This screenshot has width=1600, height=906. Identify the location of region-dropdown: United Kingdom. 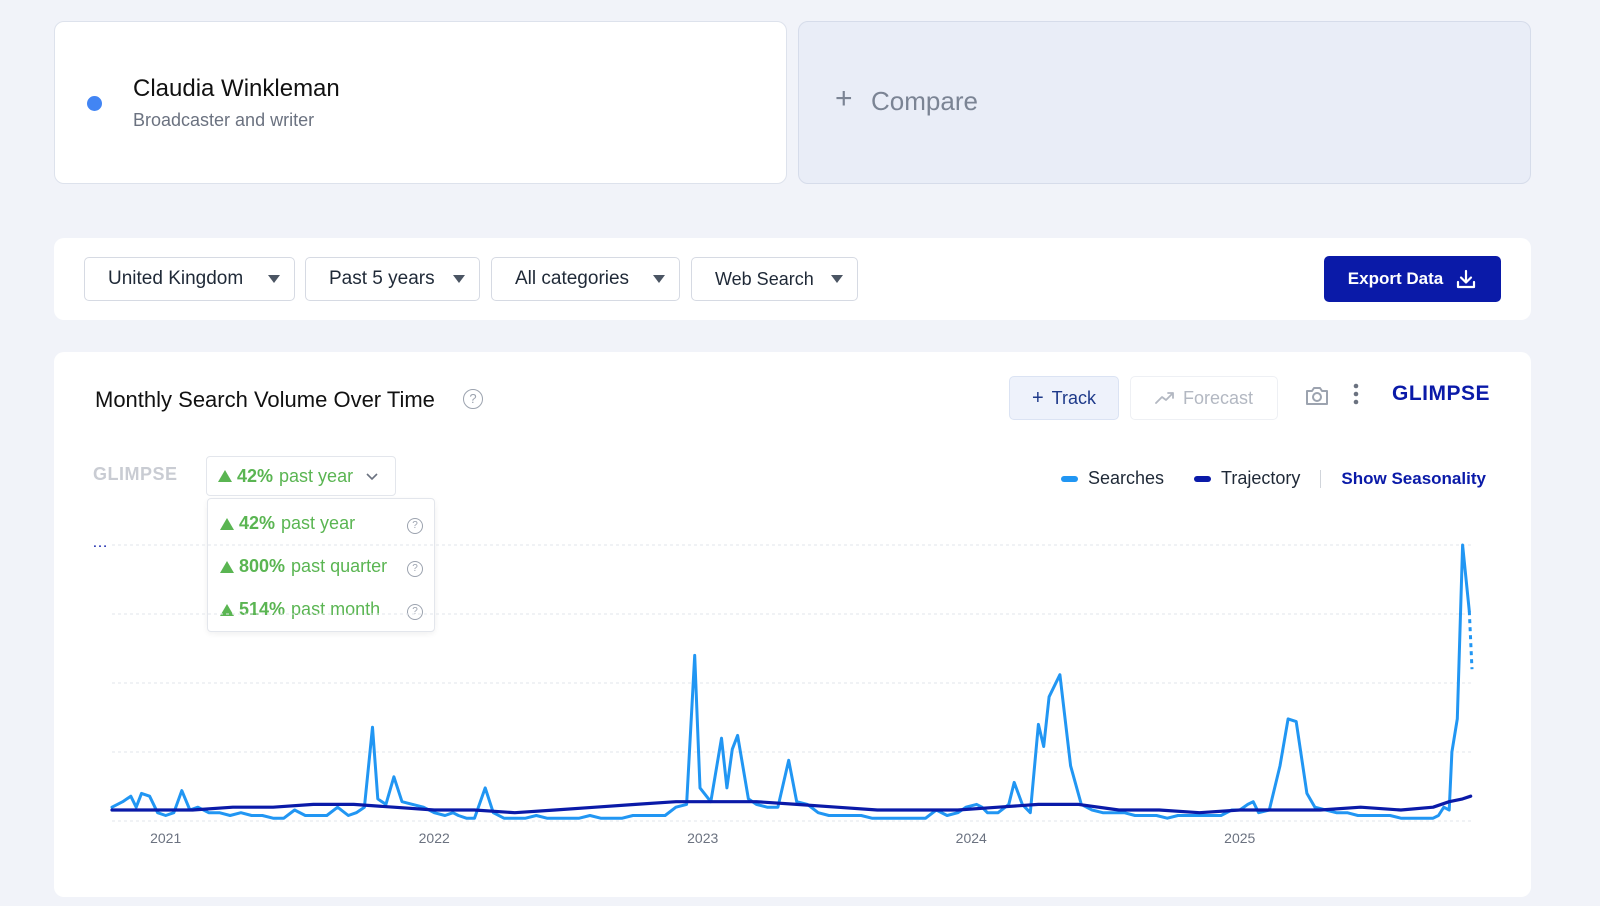
(189, 279).